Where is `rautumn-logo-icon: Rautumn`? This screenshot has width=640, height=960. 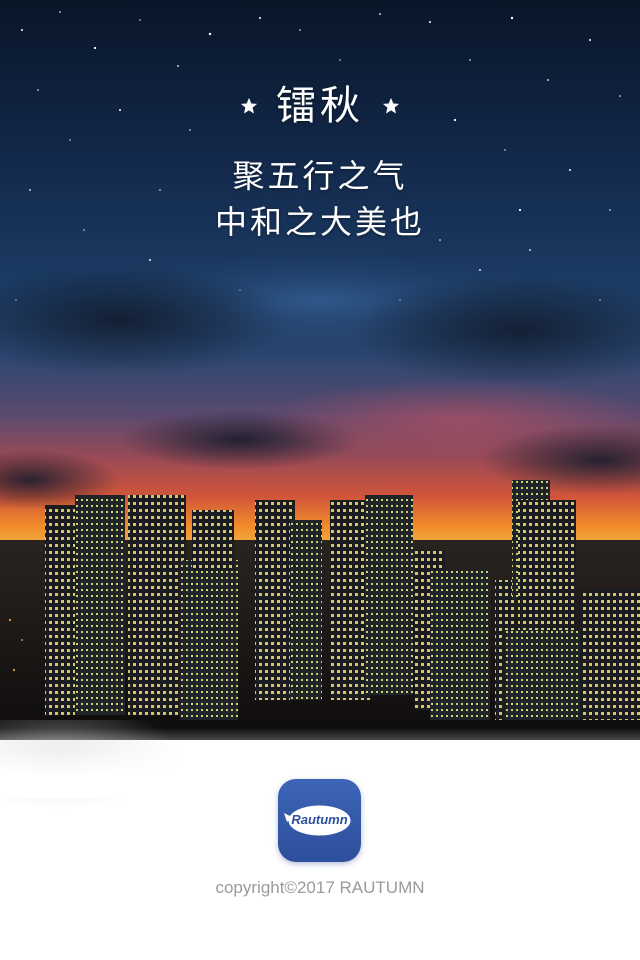 rautumn-logo-icon: Rautumn is located at coordinates (319, 820).